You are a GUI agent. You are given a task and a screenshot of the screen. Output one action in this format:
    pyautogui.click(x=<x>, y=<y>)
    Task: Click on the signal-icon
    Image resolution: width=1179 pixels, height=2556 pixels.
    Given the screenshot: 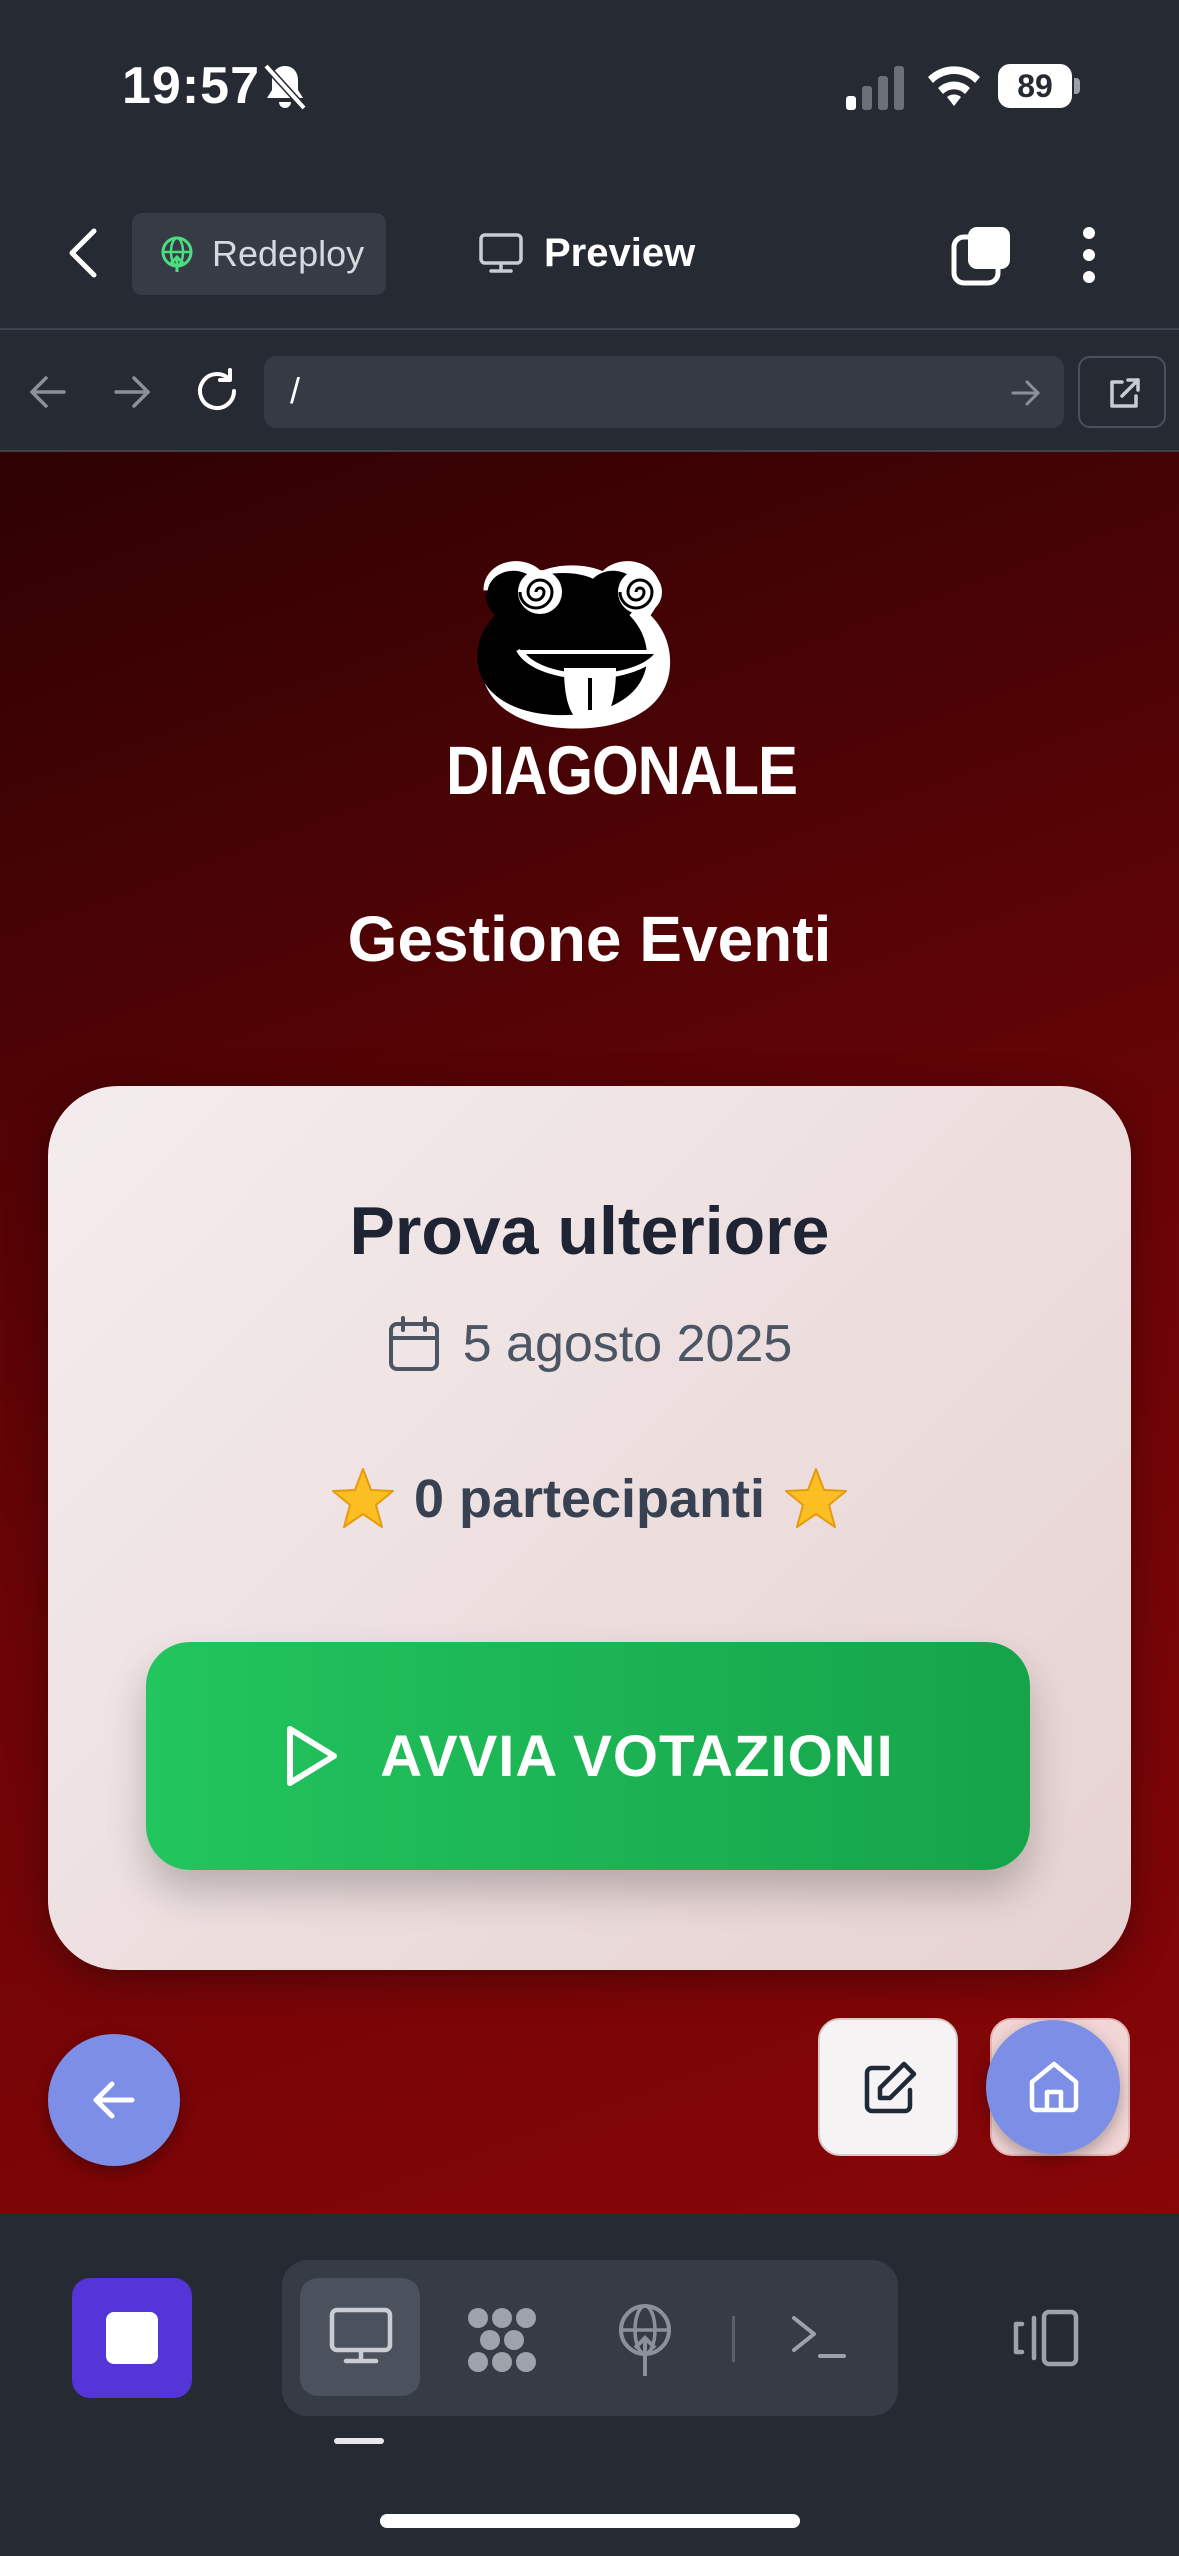 What is the action you would take?
    pyautogui.click(x=875, y=88)
    